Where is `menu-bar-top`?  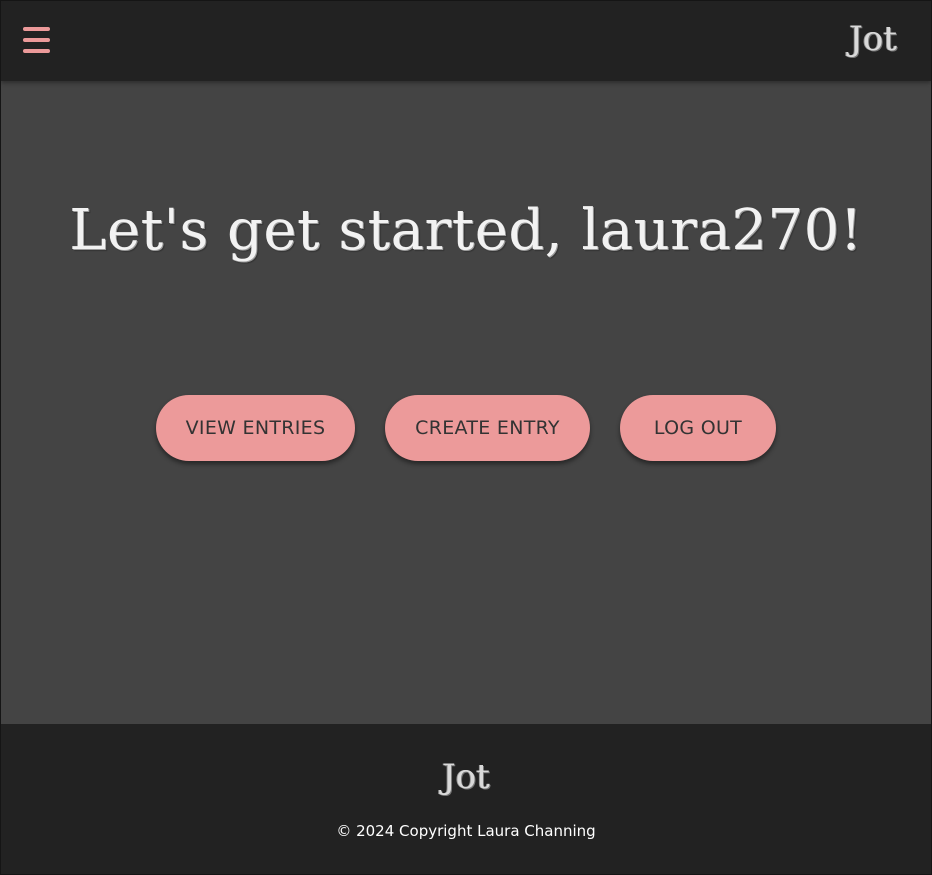
menu-bar-top is located at coordinates (36, 29).